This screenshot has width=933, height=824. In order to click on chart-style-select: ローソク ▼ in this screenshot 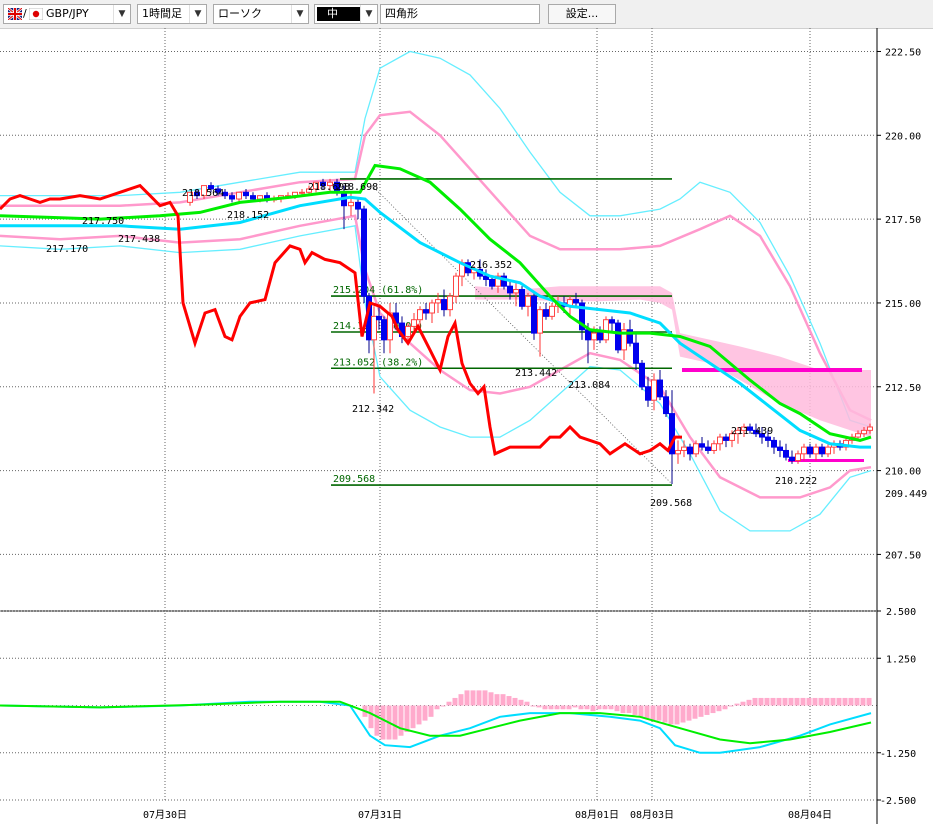, I will do `click(261, 14)`.